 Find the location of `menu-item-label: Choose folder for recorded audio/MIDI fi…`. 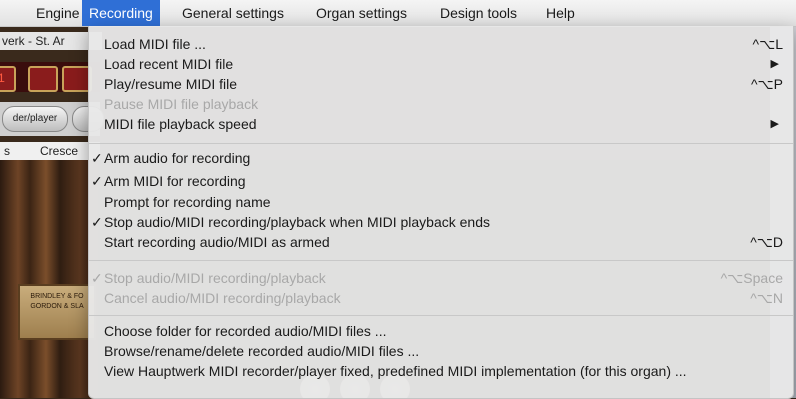

menu-item-label: Choose folder for recorded audio/MIDI fi… is located at coordinates (245, 331).